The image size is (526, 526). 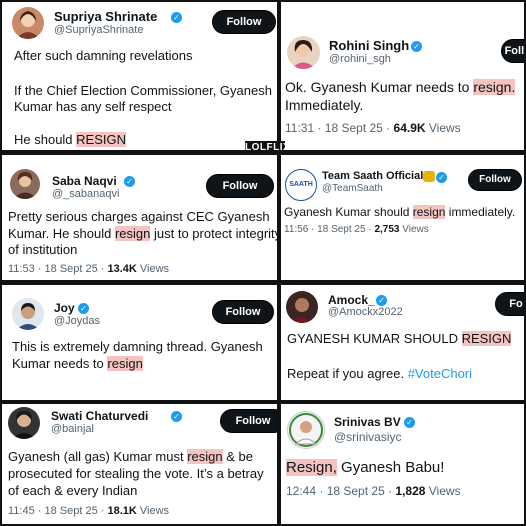 I want to click on timestamp: 11:53 · 18 Sept 25 ·, so click(x=57, y=269).